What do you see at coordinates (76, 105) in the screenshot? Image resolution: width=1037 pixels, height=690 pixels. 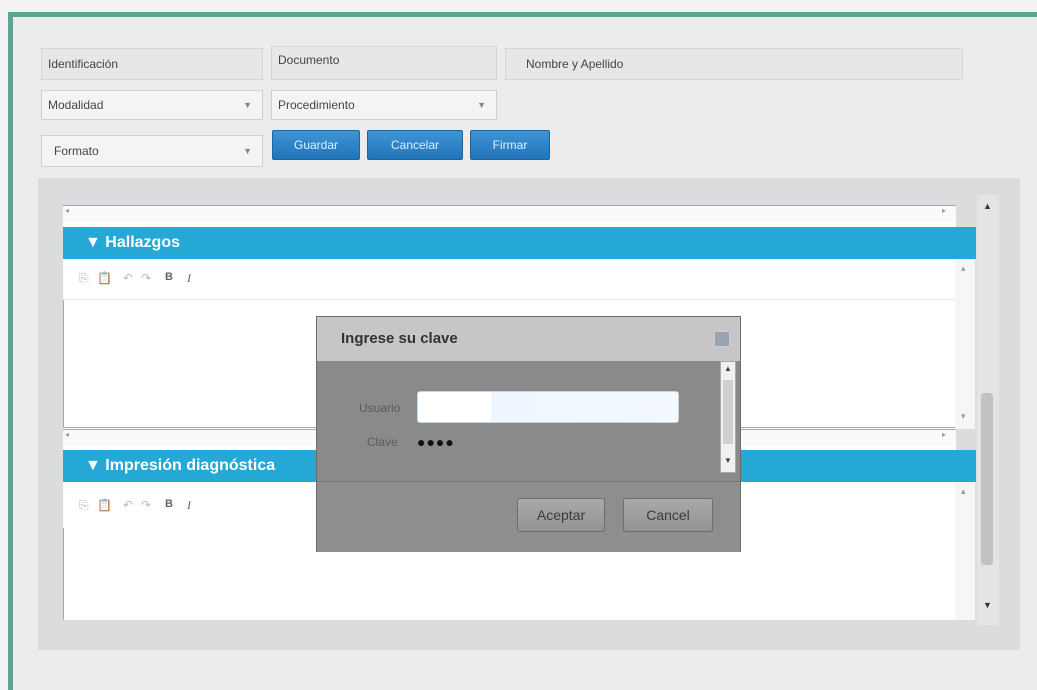 I see `modalidad-label: Modalidad` at bounding box center [76, 105].